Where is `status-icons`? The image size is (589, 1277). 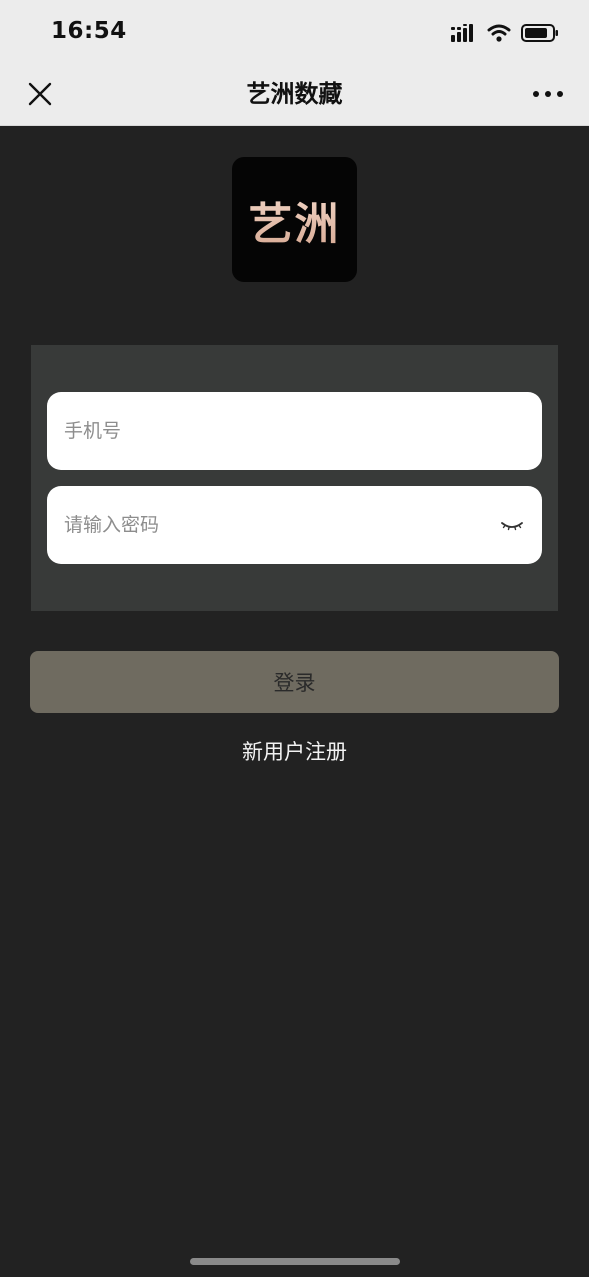 status-icons is located at coordinates (505, 33).